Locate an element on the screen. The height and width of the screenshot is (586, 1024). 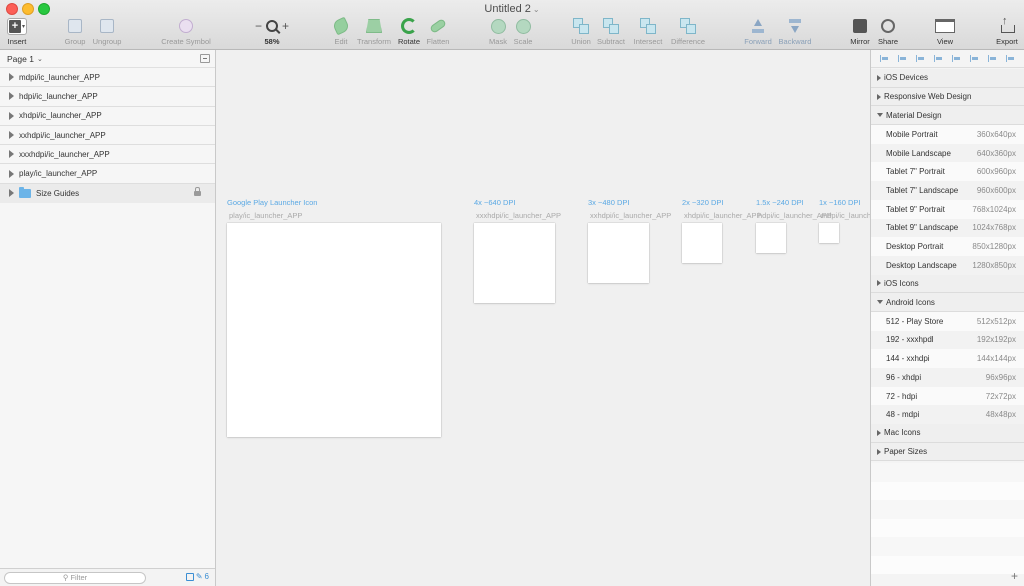
lock-icon is located at coordinates (197, 191).